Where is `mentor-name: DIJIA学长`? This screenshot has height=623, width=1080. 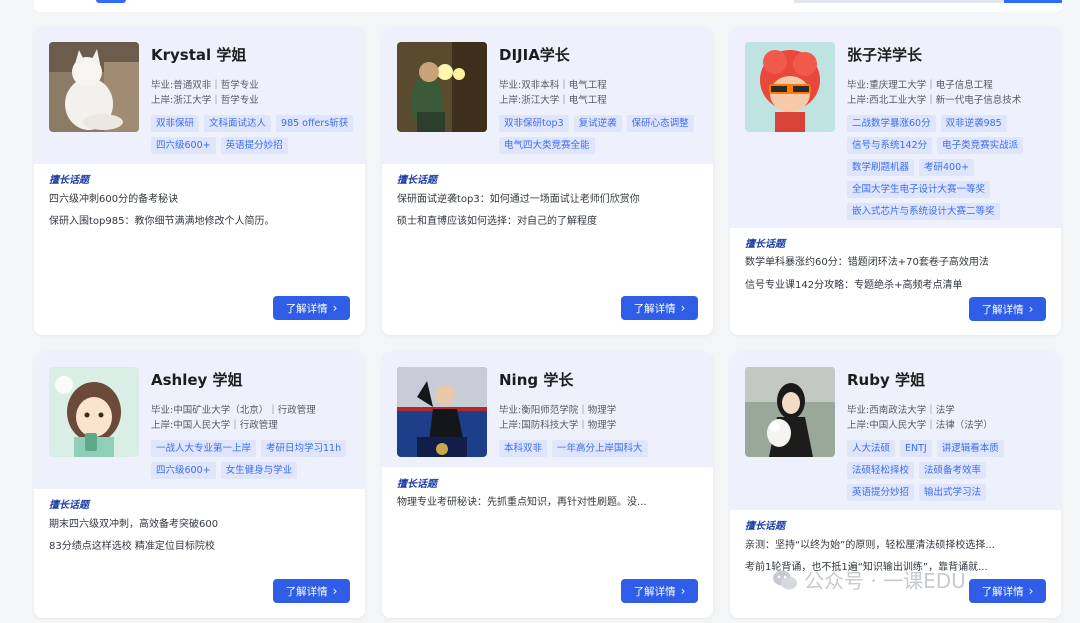
mentor-name: DIJIA学长 is located at coordinates (534, 55).